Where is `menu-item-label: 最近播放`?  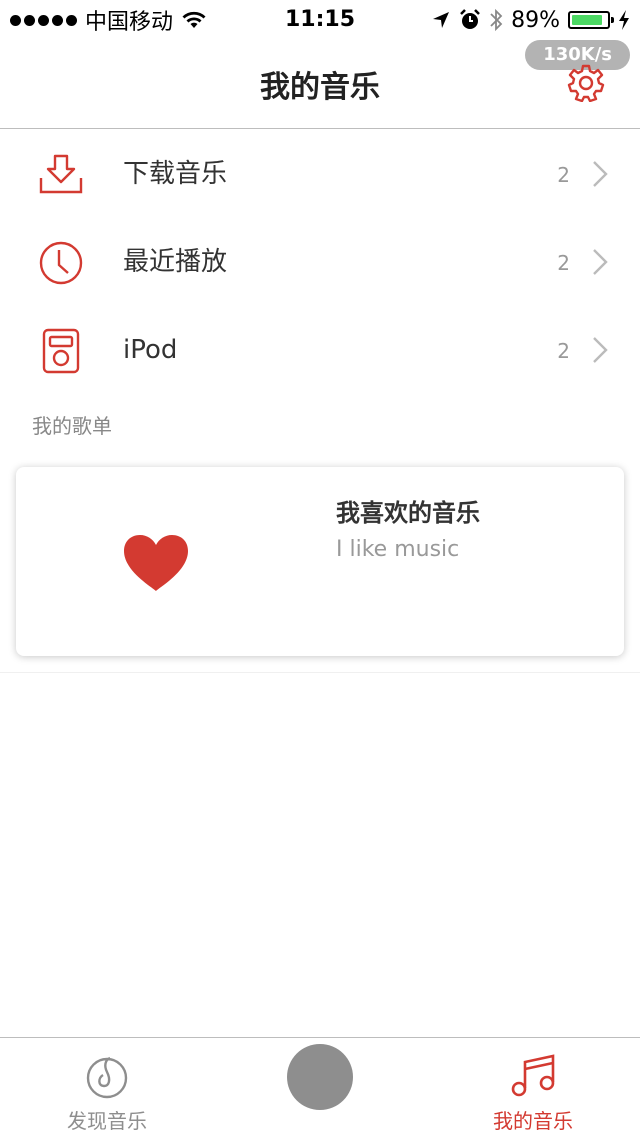
menu-item-label: 最近播放 is located at coordinates (175, 262).